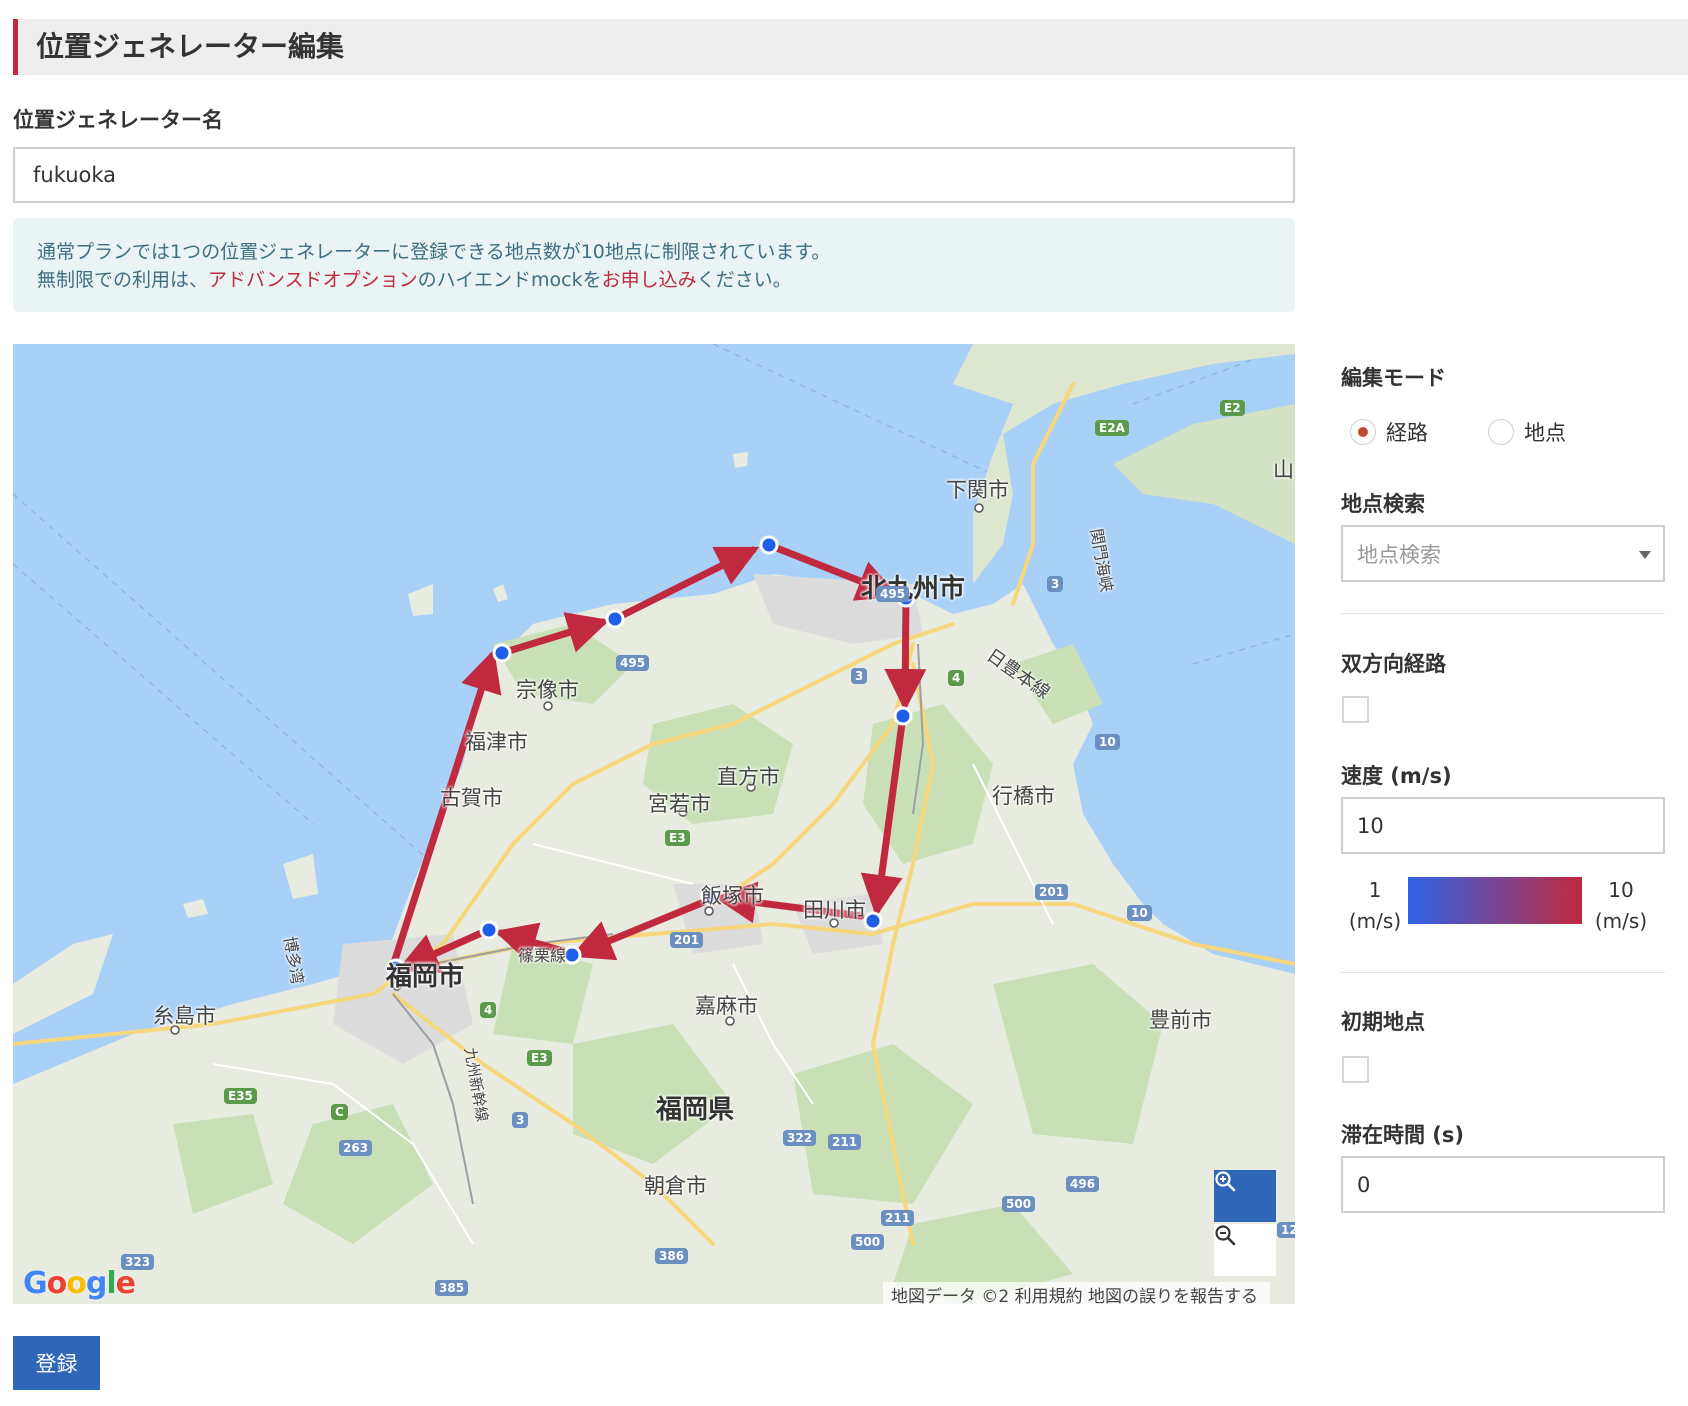 The width and height of the screenshot is (1688, 1406). I want to click on map-label-shimonoseki: 下関市, so click(977, 490).